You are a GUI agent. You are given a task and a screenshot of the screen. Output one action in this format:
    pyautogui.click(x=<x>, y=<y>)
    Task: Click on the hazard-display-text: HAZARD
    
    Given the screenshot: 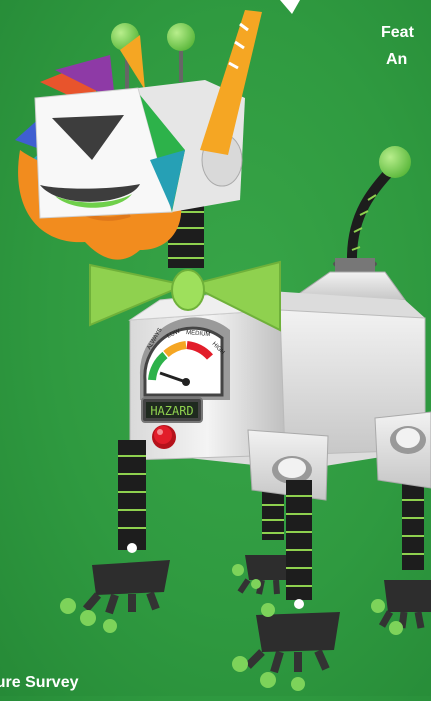 What is the action you would take?
    pyautogui.click(x=171, y=411)
    